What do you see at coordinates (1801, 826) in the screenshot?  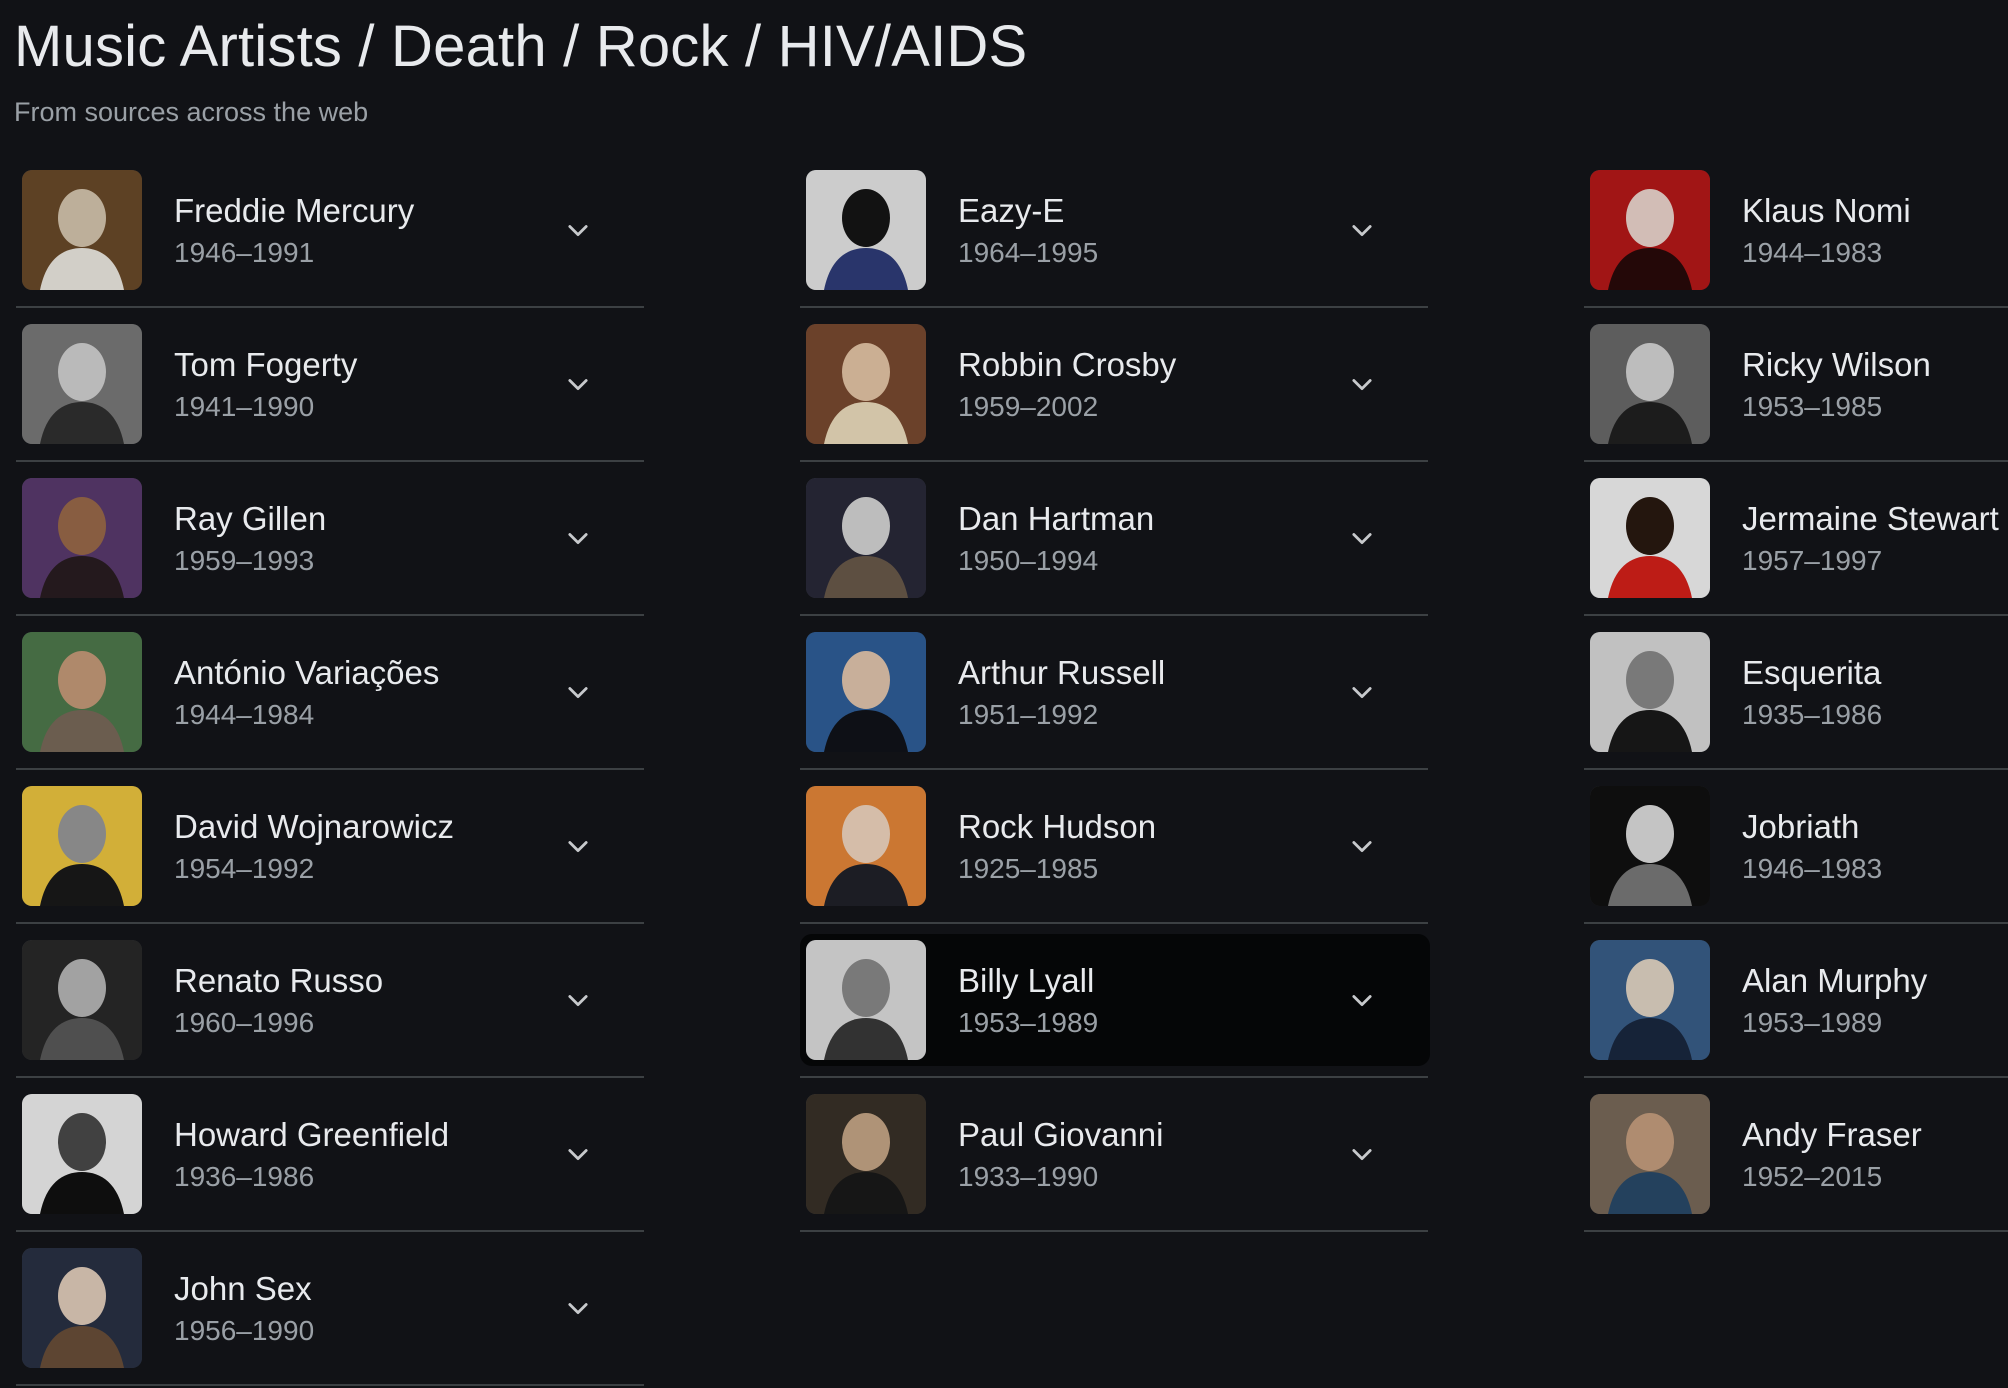 I see `artist-name: Jobriath` at bounding box center [1801, 826].